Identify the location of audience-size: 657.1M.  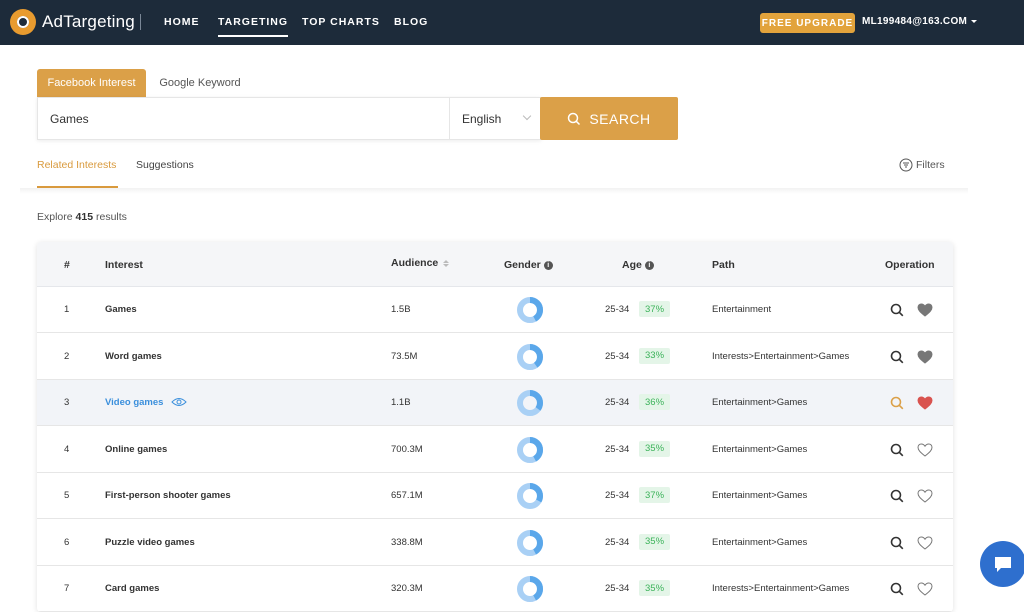
(407, 495).